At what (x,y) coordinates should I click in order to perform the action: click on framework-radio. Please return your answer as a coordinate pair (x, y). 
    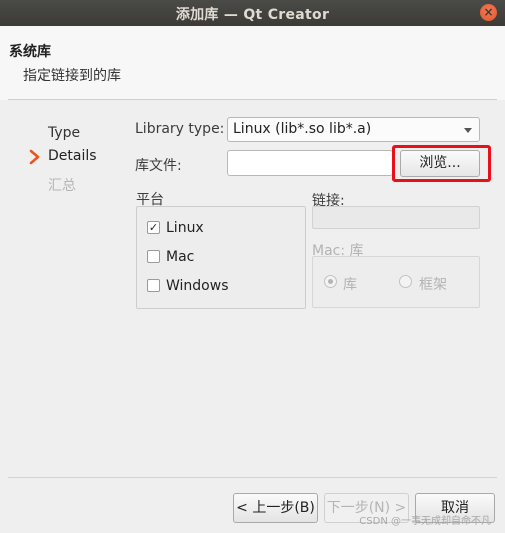
    Looking at the image, I should click on (405, 281).